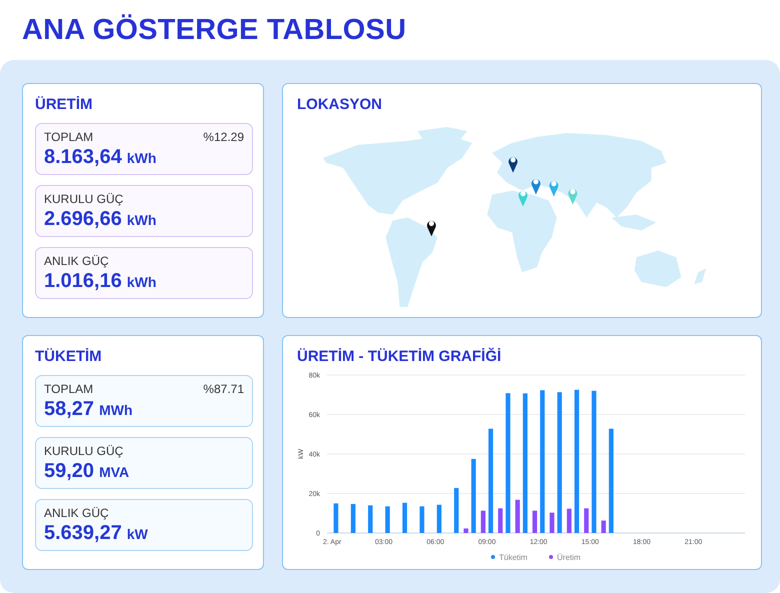 The width and height of the screenshot is (780, 593). What do you see at coordinates (69, 471) in the screenshot?
I see `stat-value: 59,20` at bounding box center [69, 471].